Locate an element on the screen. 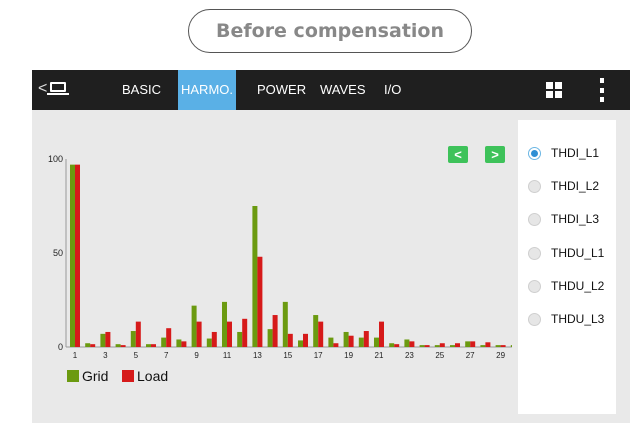  option-label: THDI_L1 is located at coordinates (575, 153).